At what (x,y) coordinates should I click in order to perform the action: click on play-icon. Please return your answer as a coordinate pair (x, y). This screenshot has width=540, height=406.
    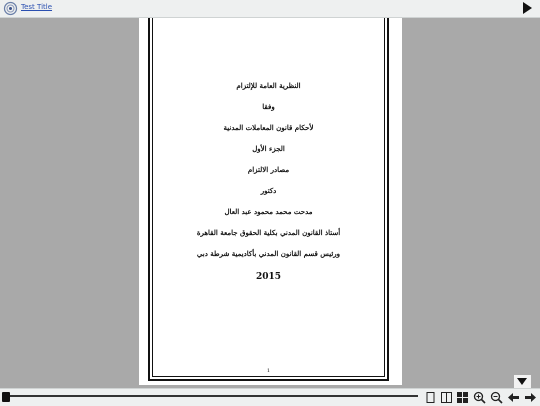
    Looking at the image, I should click on (527, 8).